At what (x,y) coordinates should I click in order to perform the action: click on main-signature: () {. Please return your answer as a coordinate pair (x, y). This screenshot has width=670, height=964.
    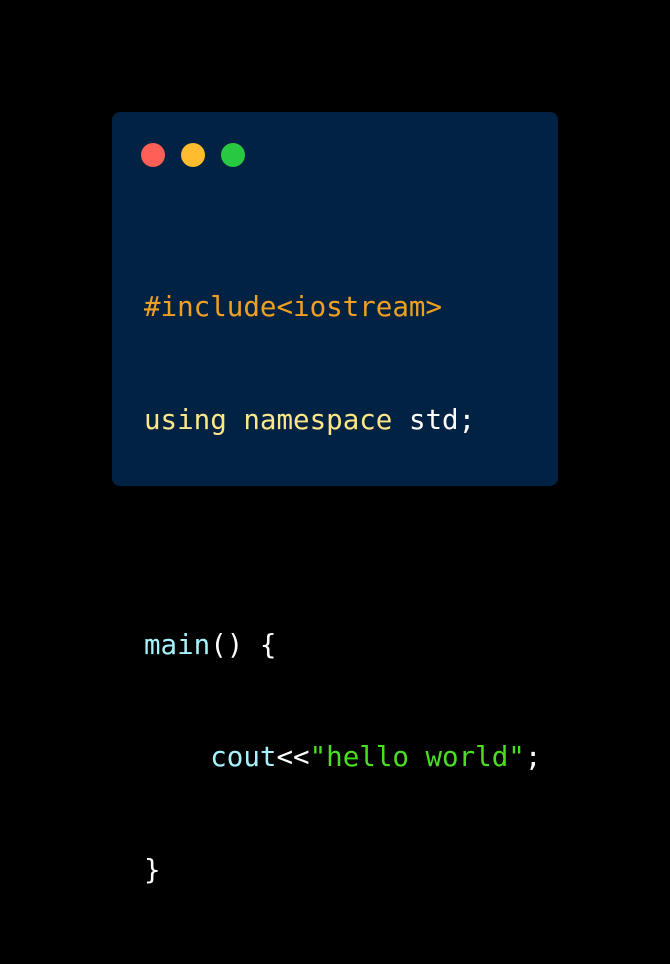
    Looking at the image, I should click on (243, 644).